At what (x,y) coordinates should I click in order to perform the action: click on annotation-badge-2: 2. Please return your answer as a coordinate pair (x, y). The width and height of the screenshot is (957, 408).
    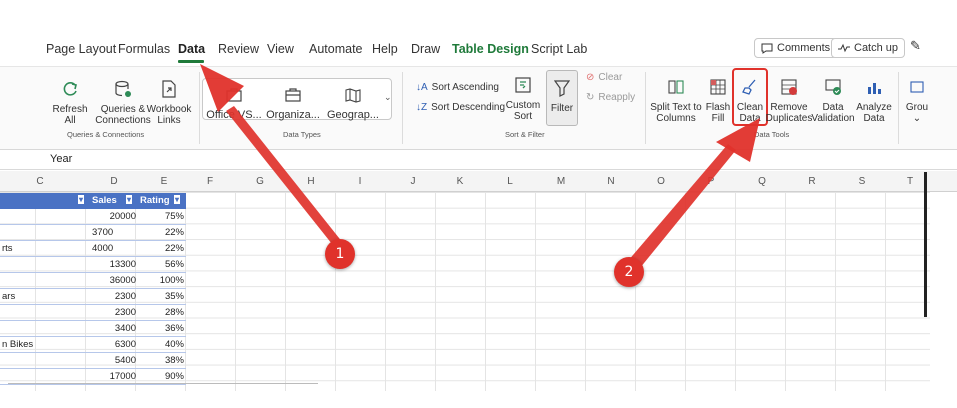
    Looking at the image, I should click on (629, 272).